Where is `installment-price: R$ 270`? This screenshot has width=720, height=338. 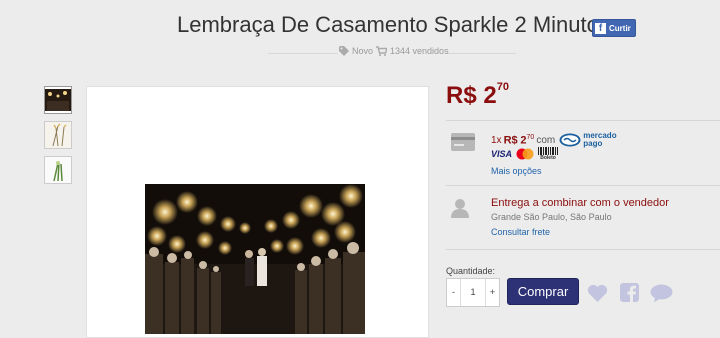
installment-price: R$ 270 is located at coordinates (519, 140).